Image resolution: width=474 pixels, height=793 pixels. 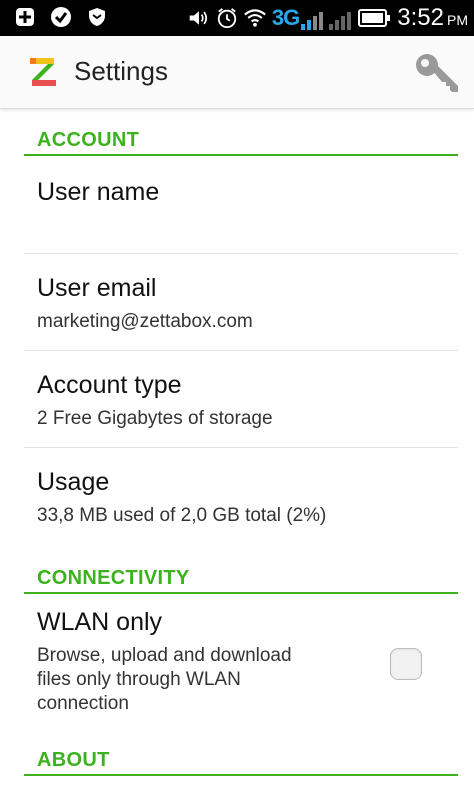 What do you see at coordinates (420, 17) in the screenshot?
I see `clock-time: 3:52` at bounding box center [420, 17].